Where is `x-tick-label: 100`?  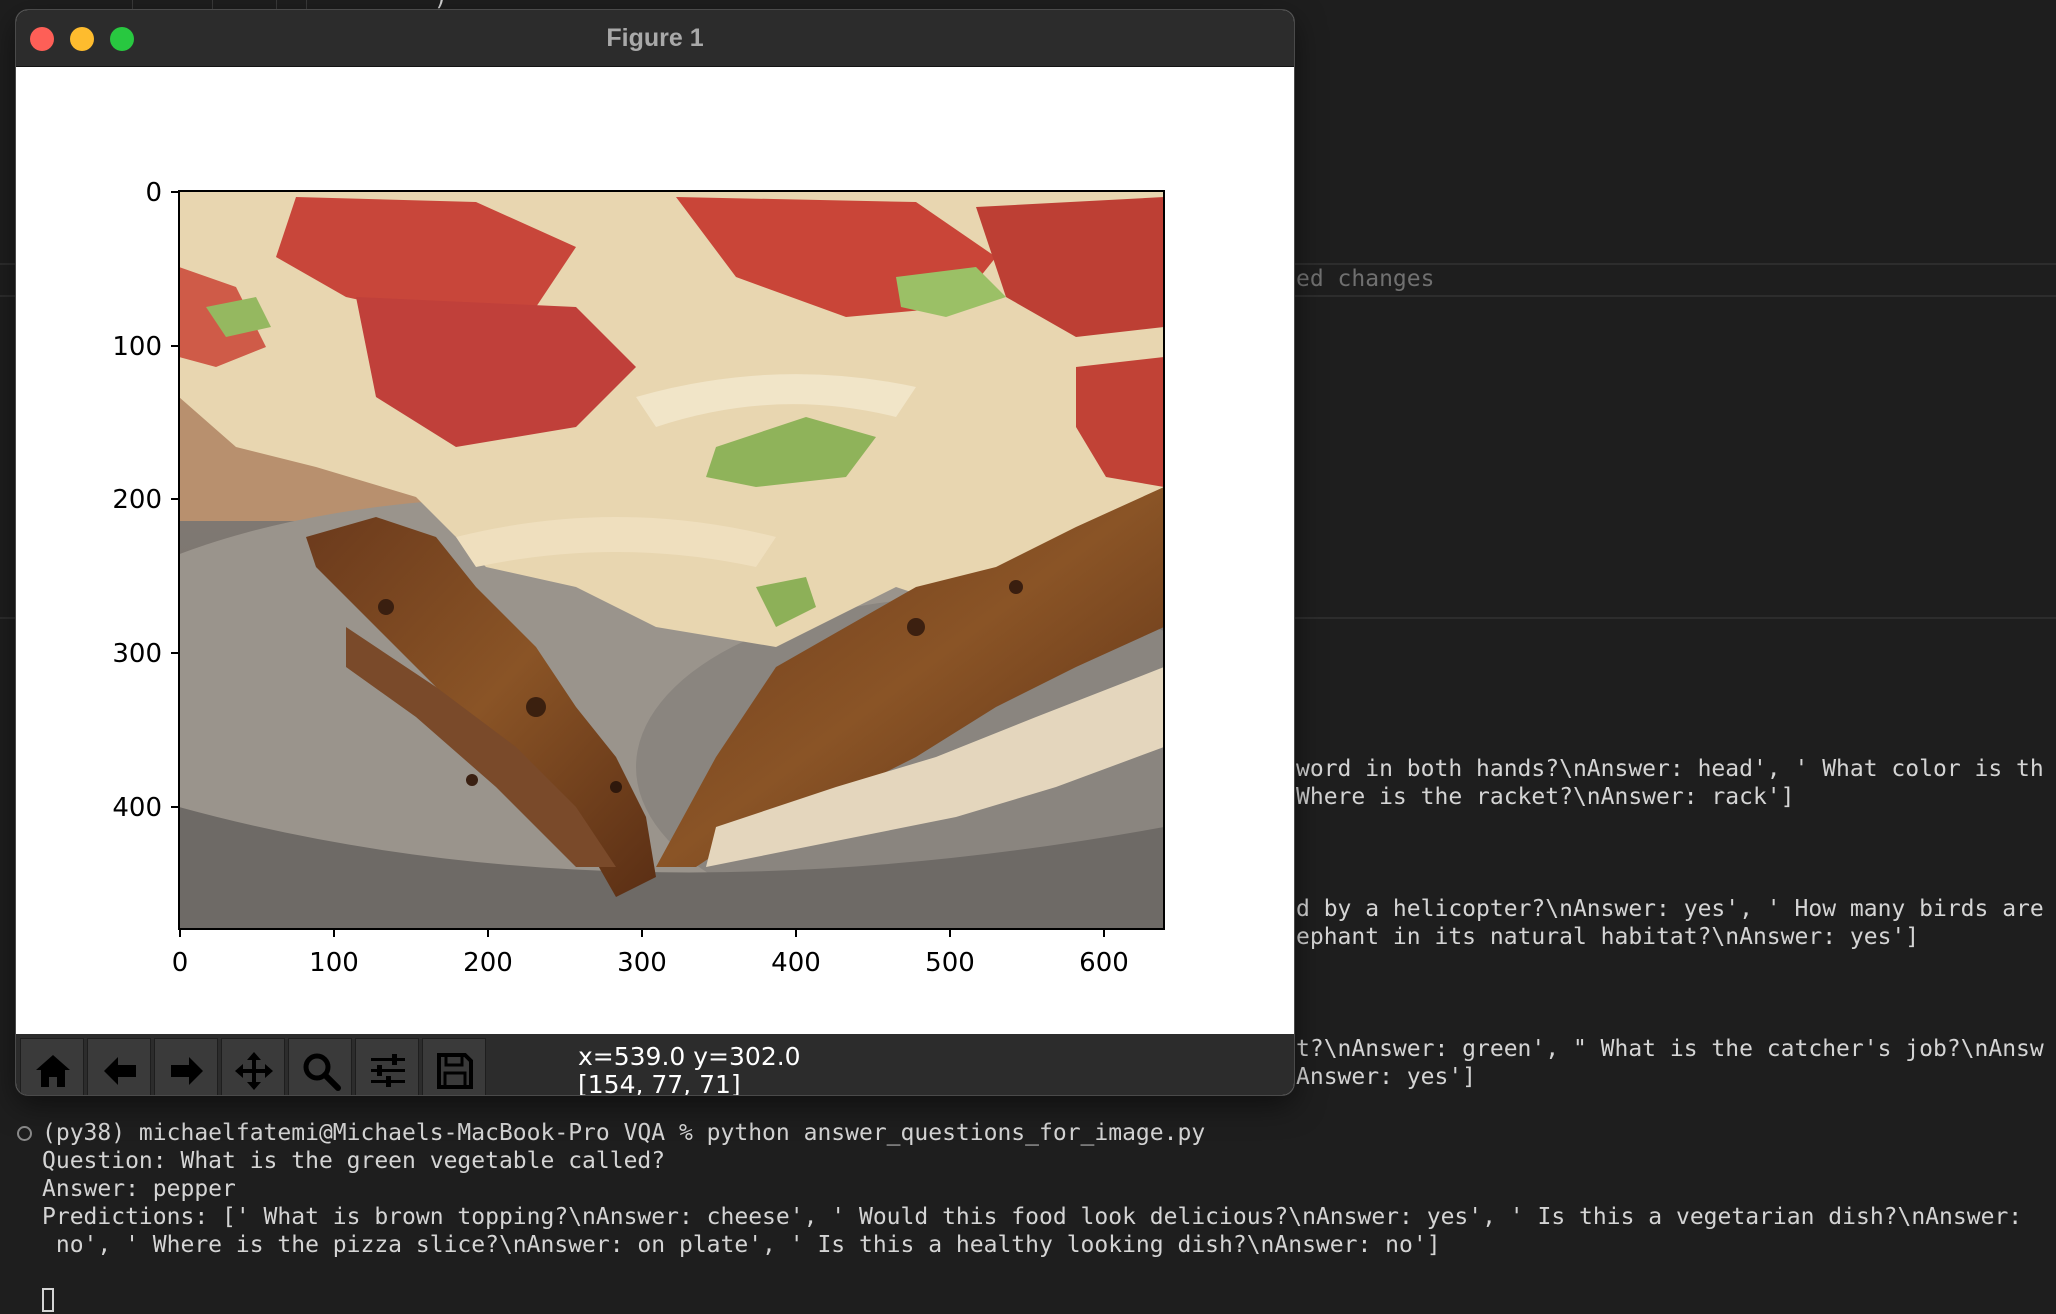
x-tick-label: 100 is located at coordinates (334, 963).